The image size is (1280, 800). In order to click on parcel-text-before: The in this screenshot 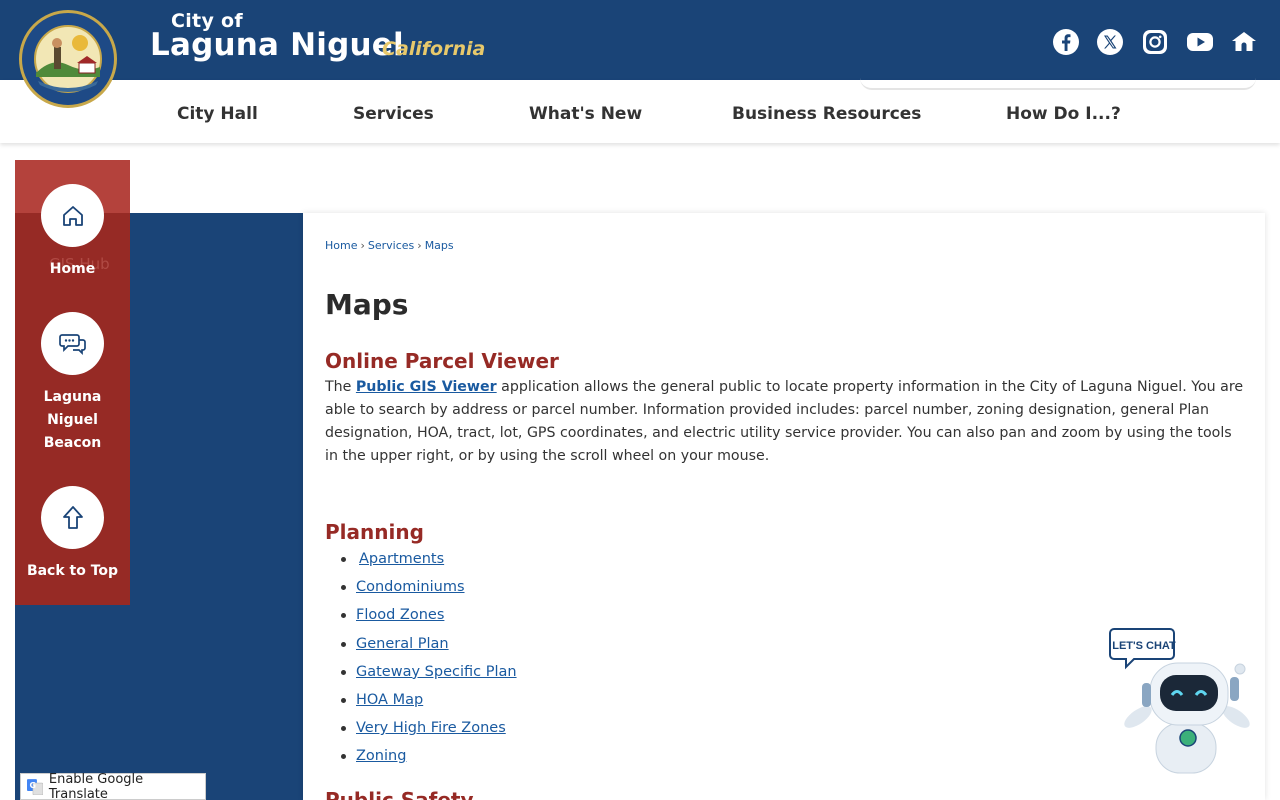, I will do `click(340, 387)`.